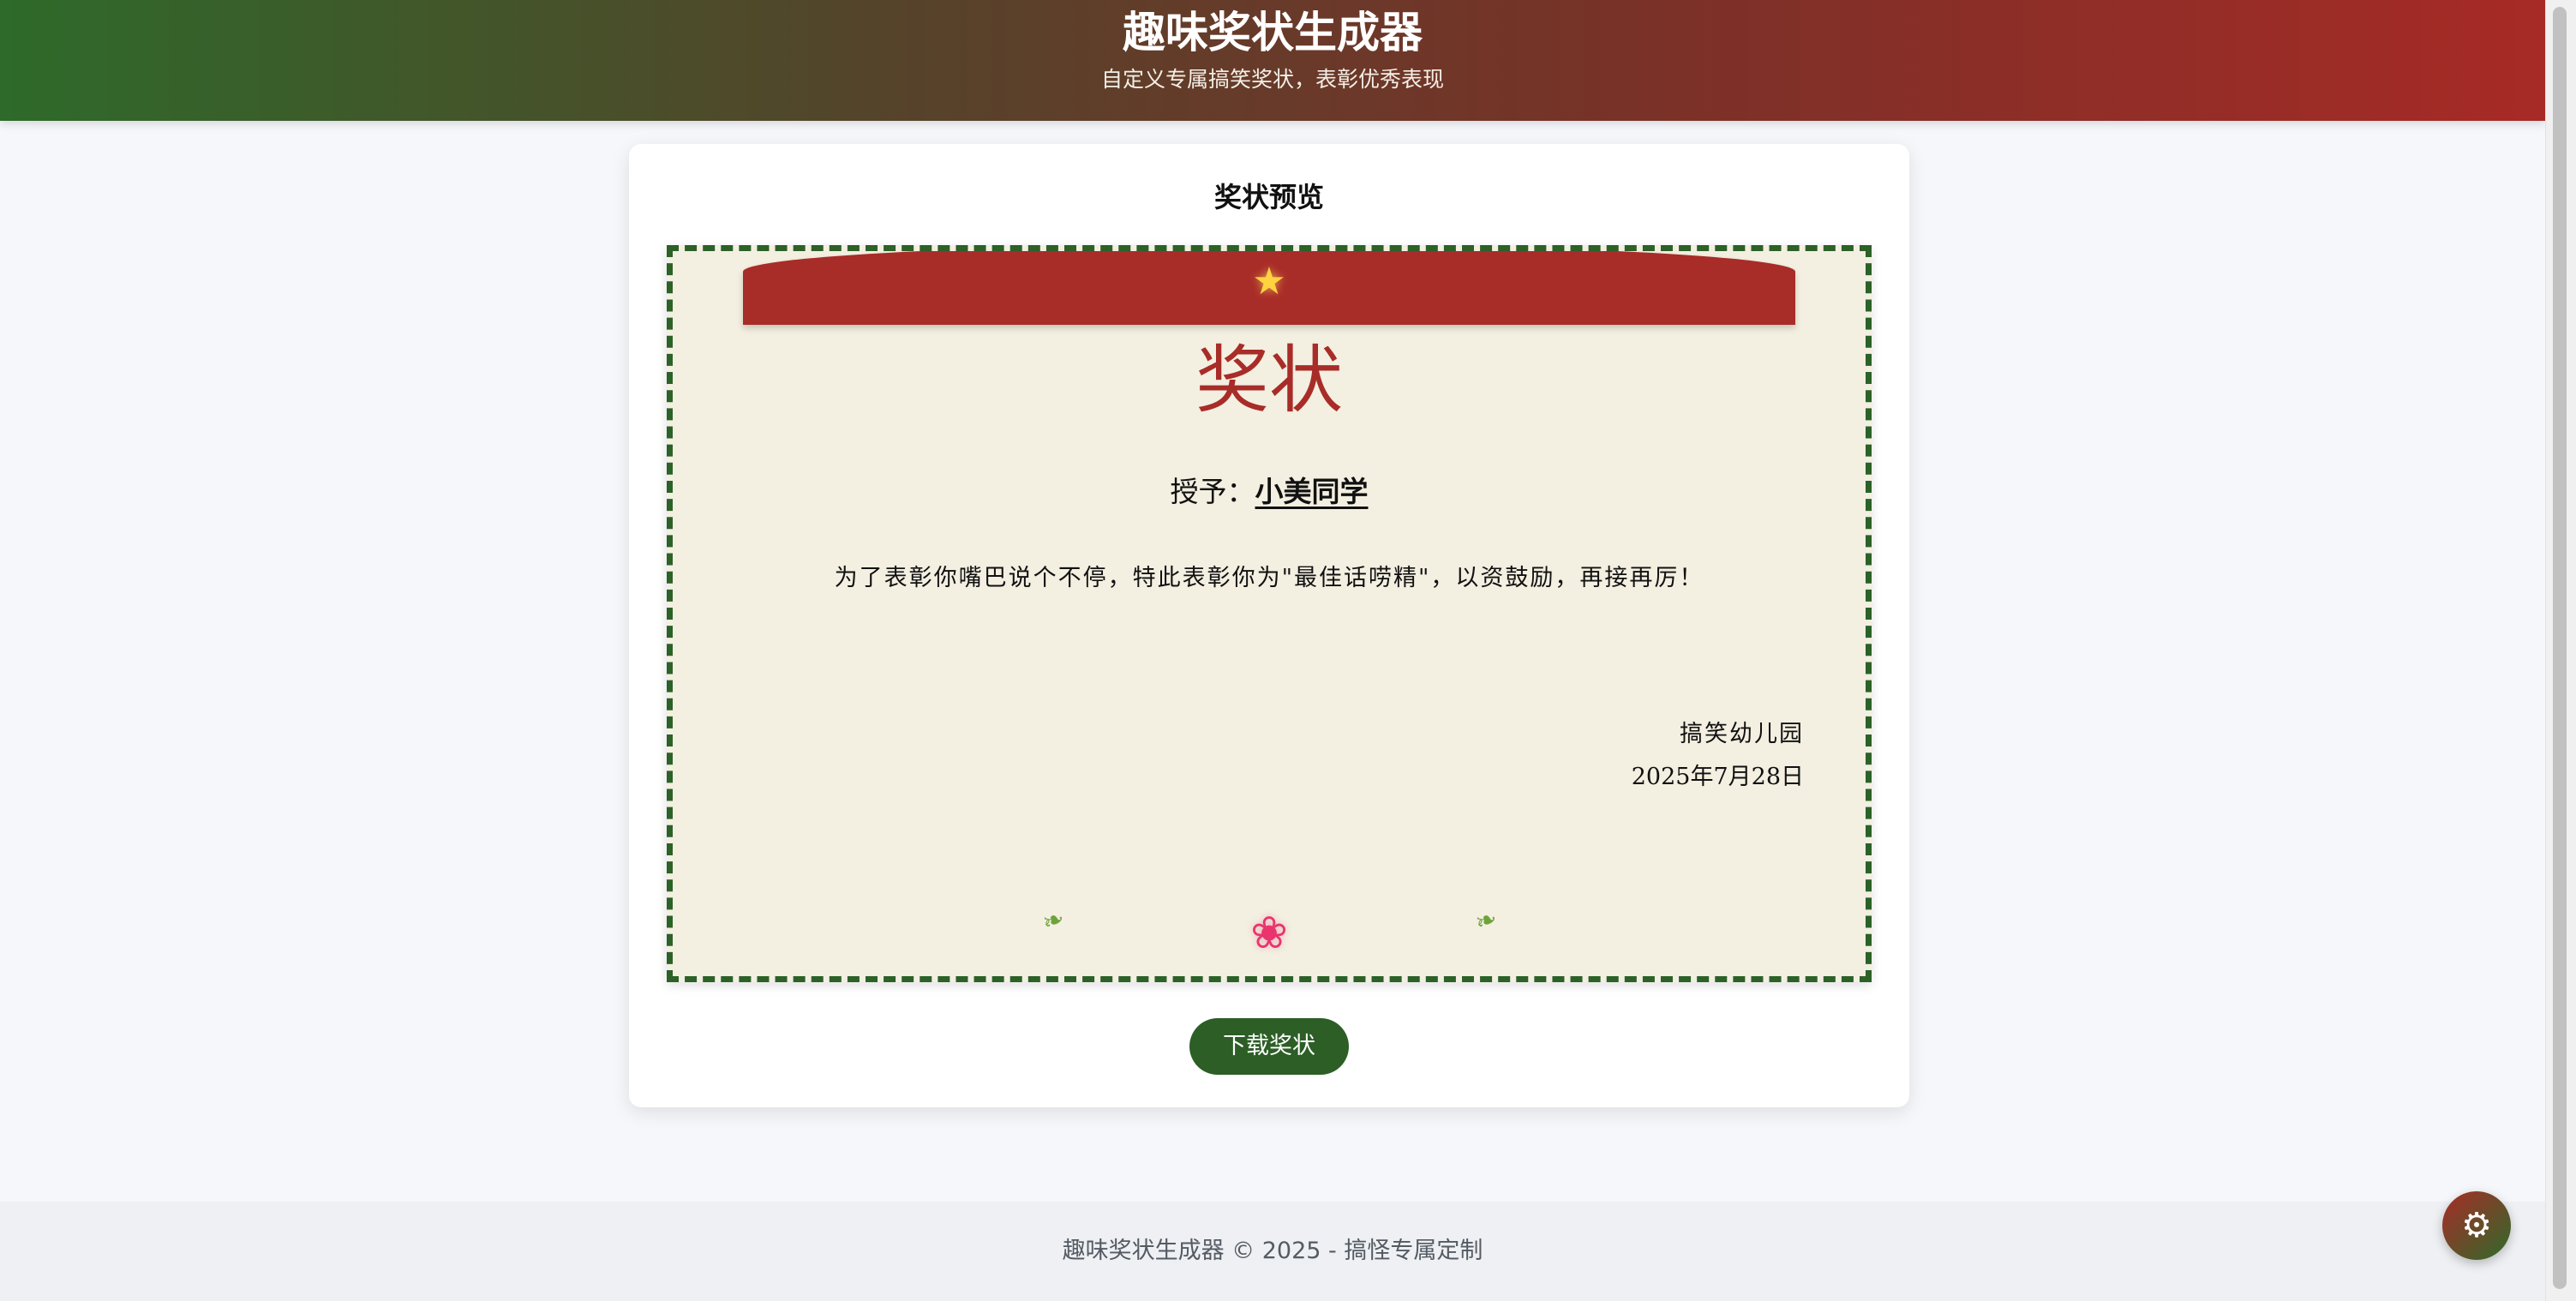 The height and width of the screenshot is (1301, 2576). I want to click on certificate-banner: ★, so click(1269, 288).